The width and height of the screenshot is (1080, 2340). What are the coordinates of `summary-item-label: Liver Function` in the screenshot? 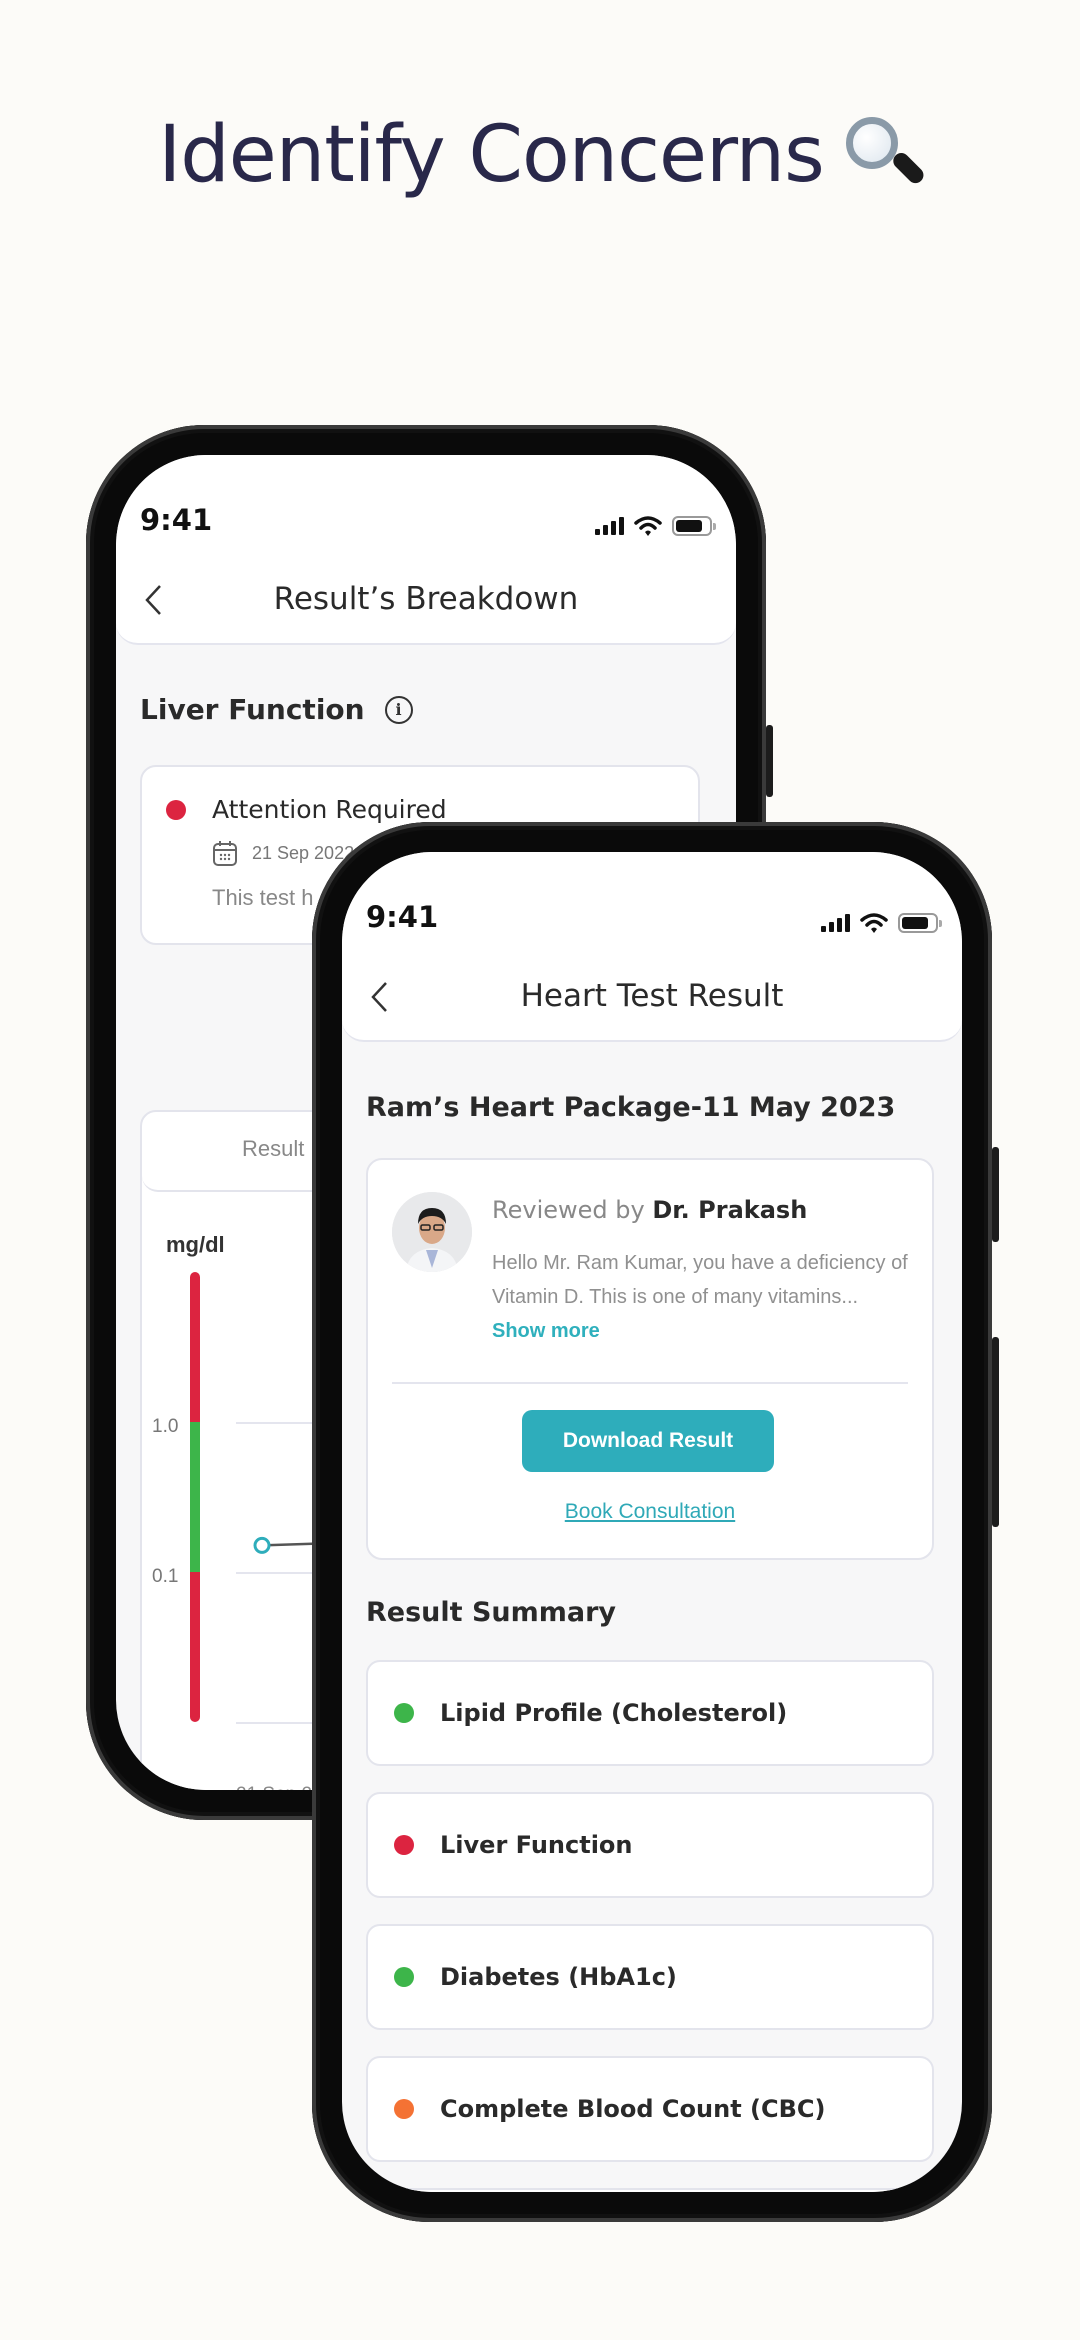 It's located at (536, 1845).